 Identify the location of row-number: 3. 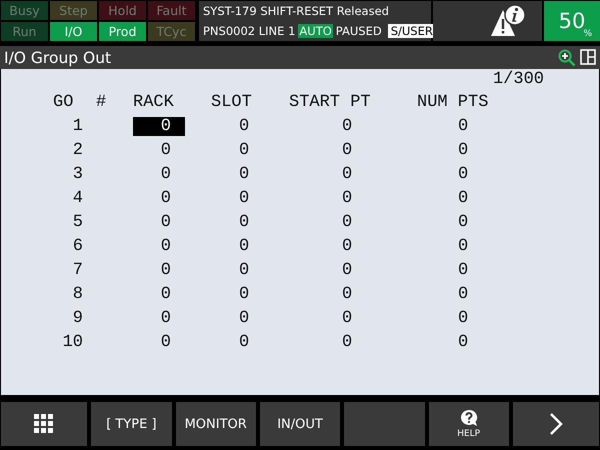
(77, 174).